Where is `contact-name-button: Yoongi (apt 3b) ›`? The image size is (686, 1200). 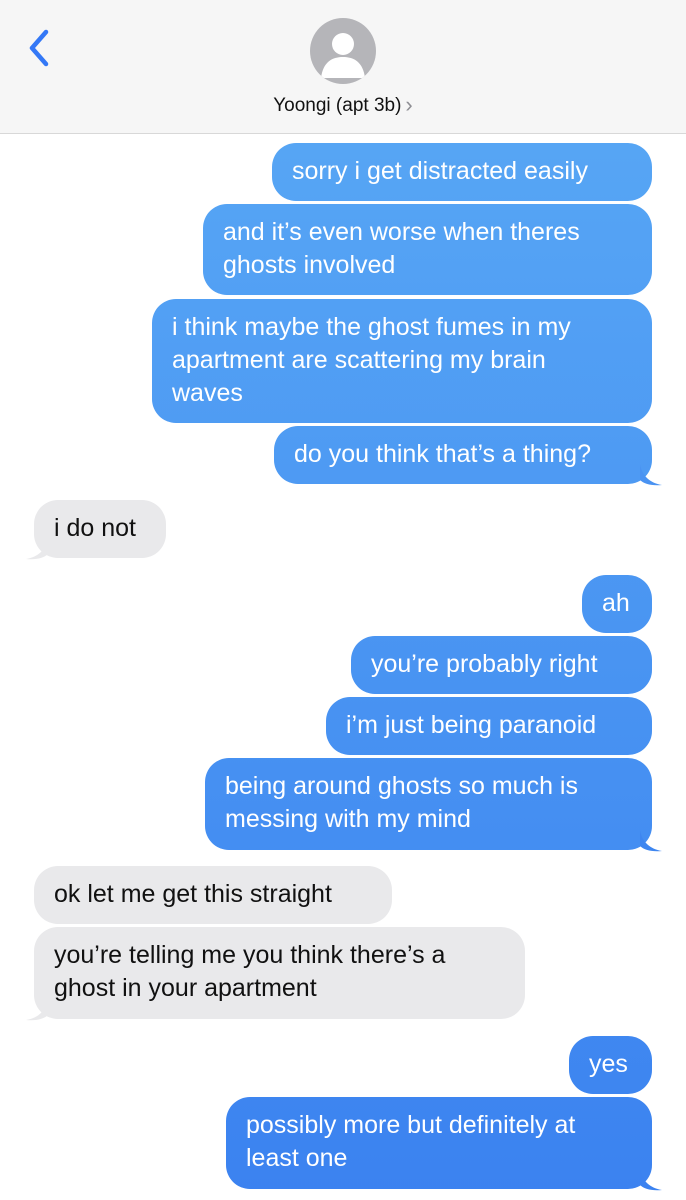 contact-name-button: Yoongi (apt 3b) › is located at coordinates (343, 105).